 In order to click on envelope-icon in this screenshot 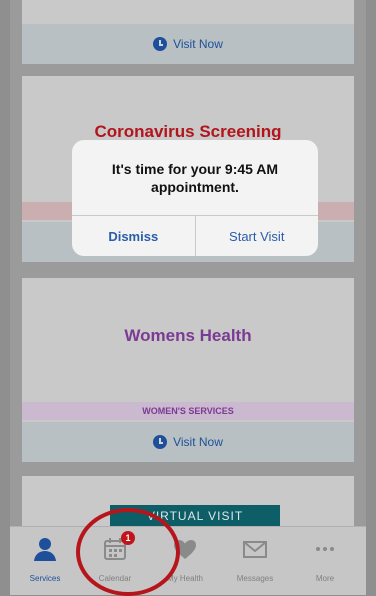, I will do `click(255, 549)`.